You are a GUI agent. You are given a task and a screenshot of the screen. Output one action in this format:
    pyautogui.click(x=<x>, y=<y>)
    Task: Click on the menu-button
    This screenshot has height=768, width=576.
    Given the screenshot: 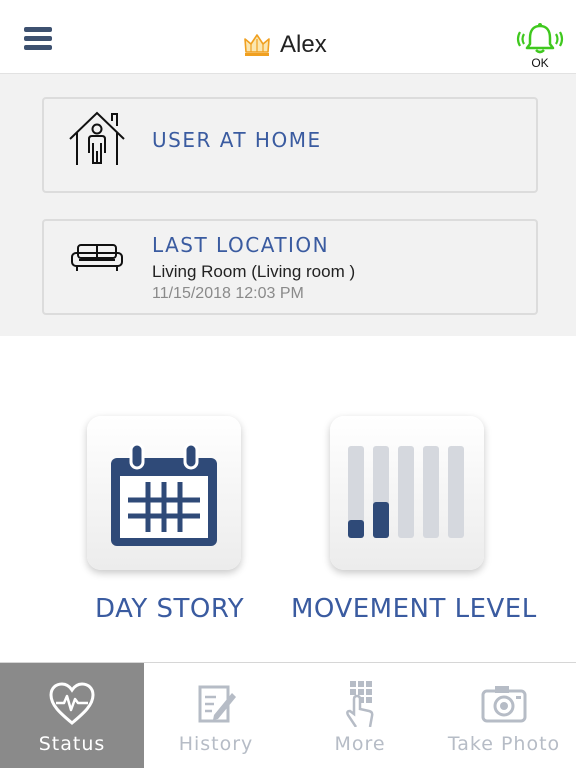 What is the action you would take?
    pyautogui.click(x=38, y=40)
    